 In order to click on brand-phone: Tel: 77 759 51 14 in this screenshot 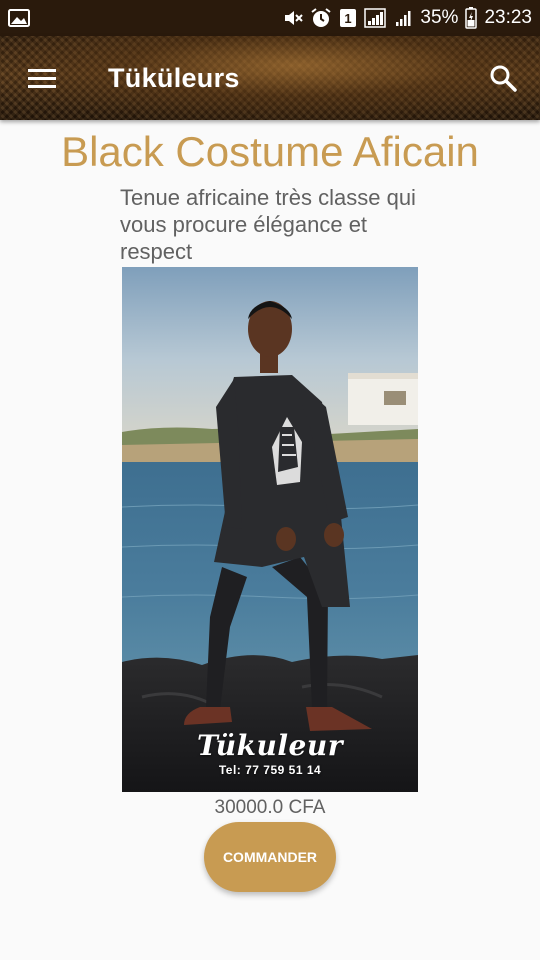, I will do `click(270, 770)`.